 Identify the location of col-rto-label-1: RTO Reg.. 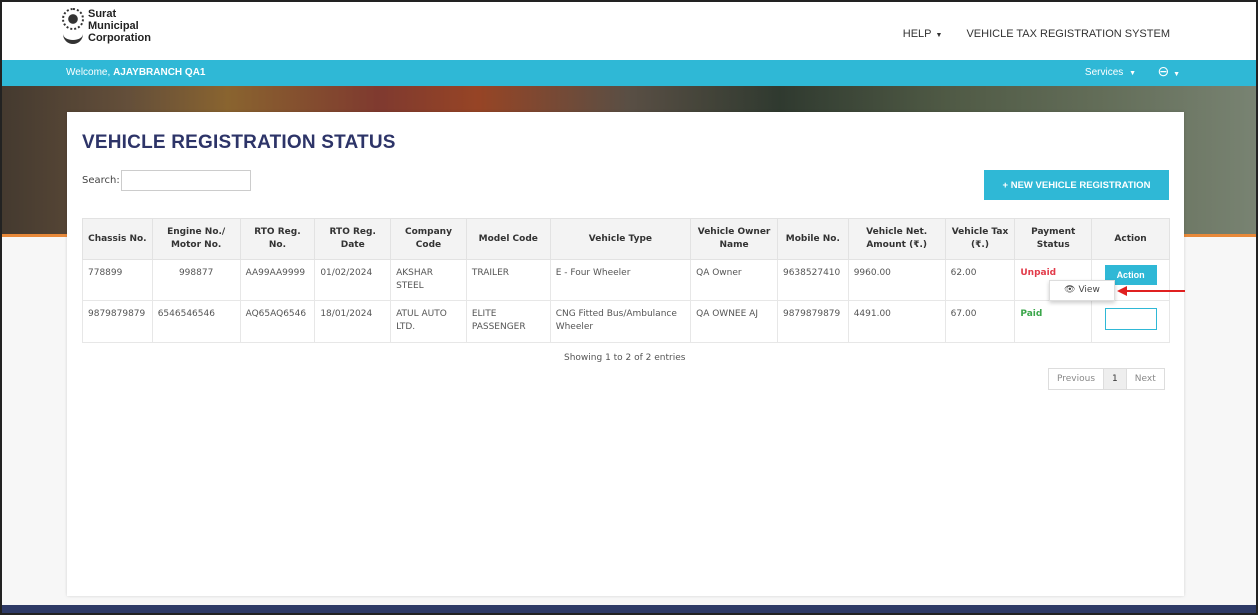
(277, 232).